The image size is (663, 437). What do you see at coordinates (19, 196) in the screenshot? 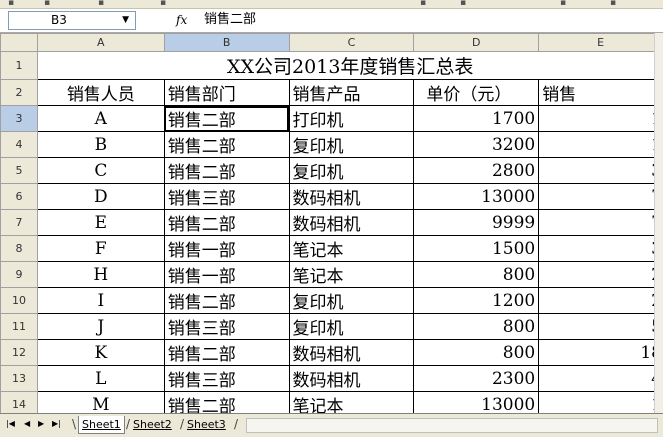
I see `row-header: 6` at bounding box center [19, 196].